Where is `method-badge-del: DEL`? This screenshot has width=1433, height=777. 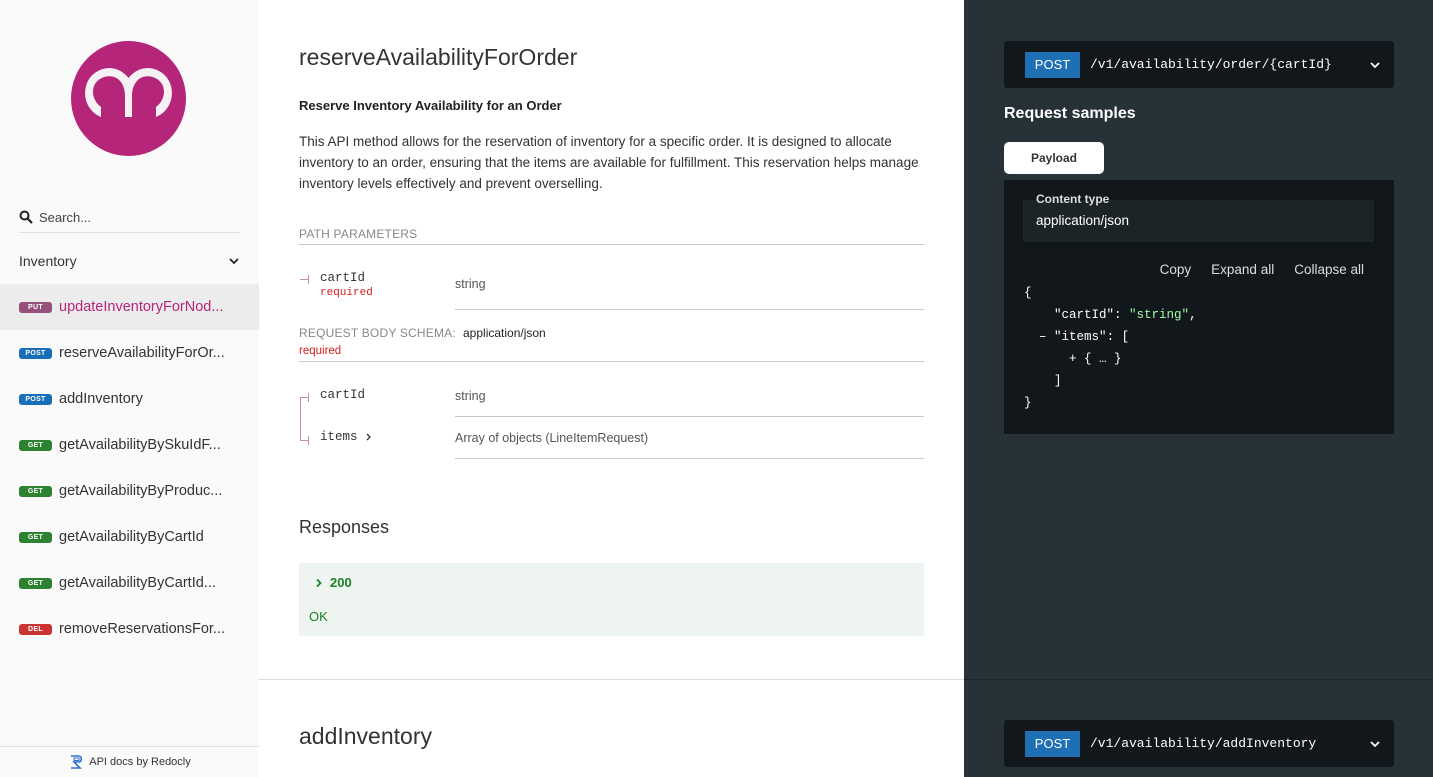
method-badge-del: DEL is located at coordinates (35, 629).